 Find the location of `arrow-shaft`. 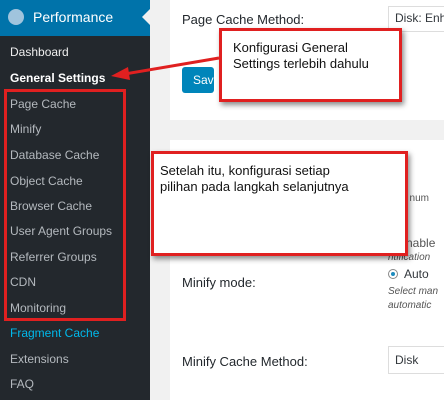

arrow-shaft is located at coordinates (172, 66).